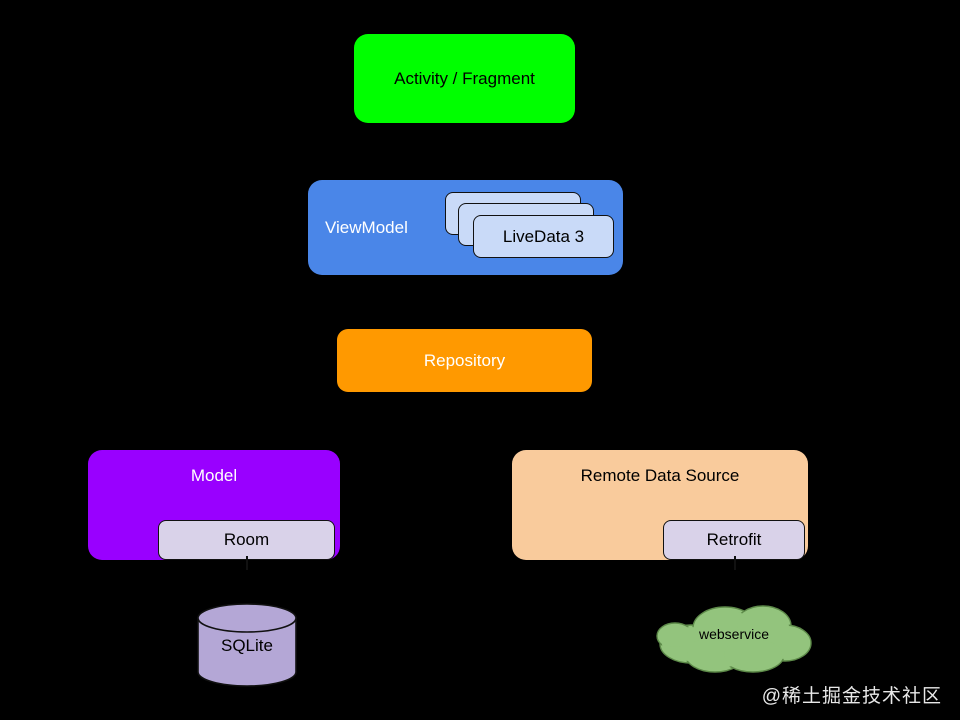  Describe the element at coordinates (735, 563) in the screenshot. I see `connector-retrofit-to-webservice` at that location.